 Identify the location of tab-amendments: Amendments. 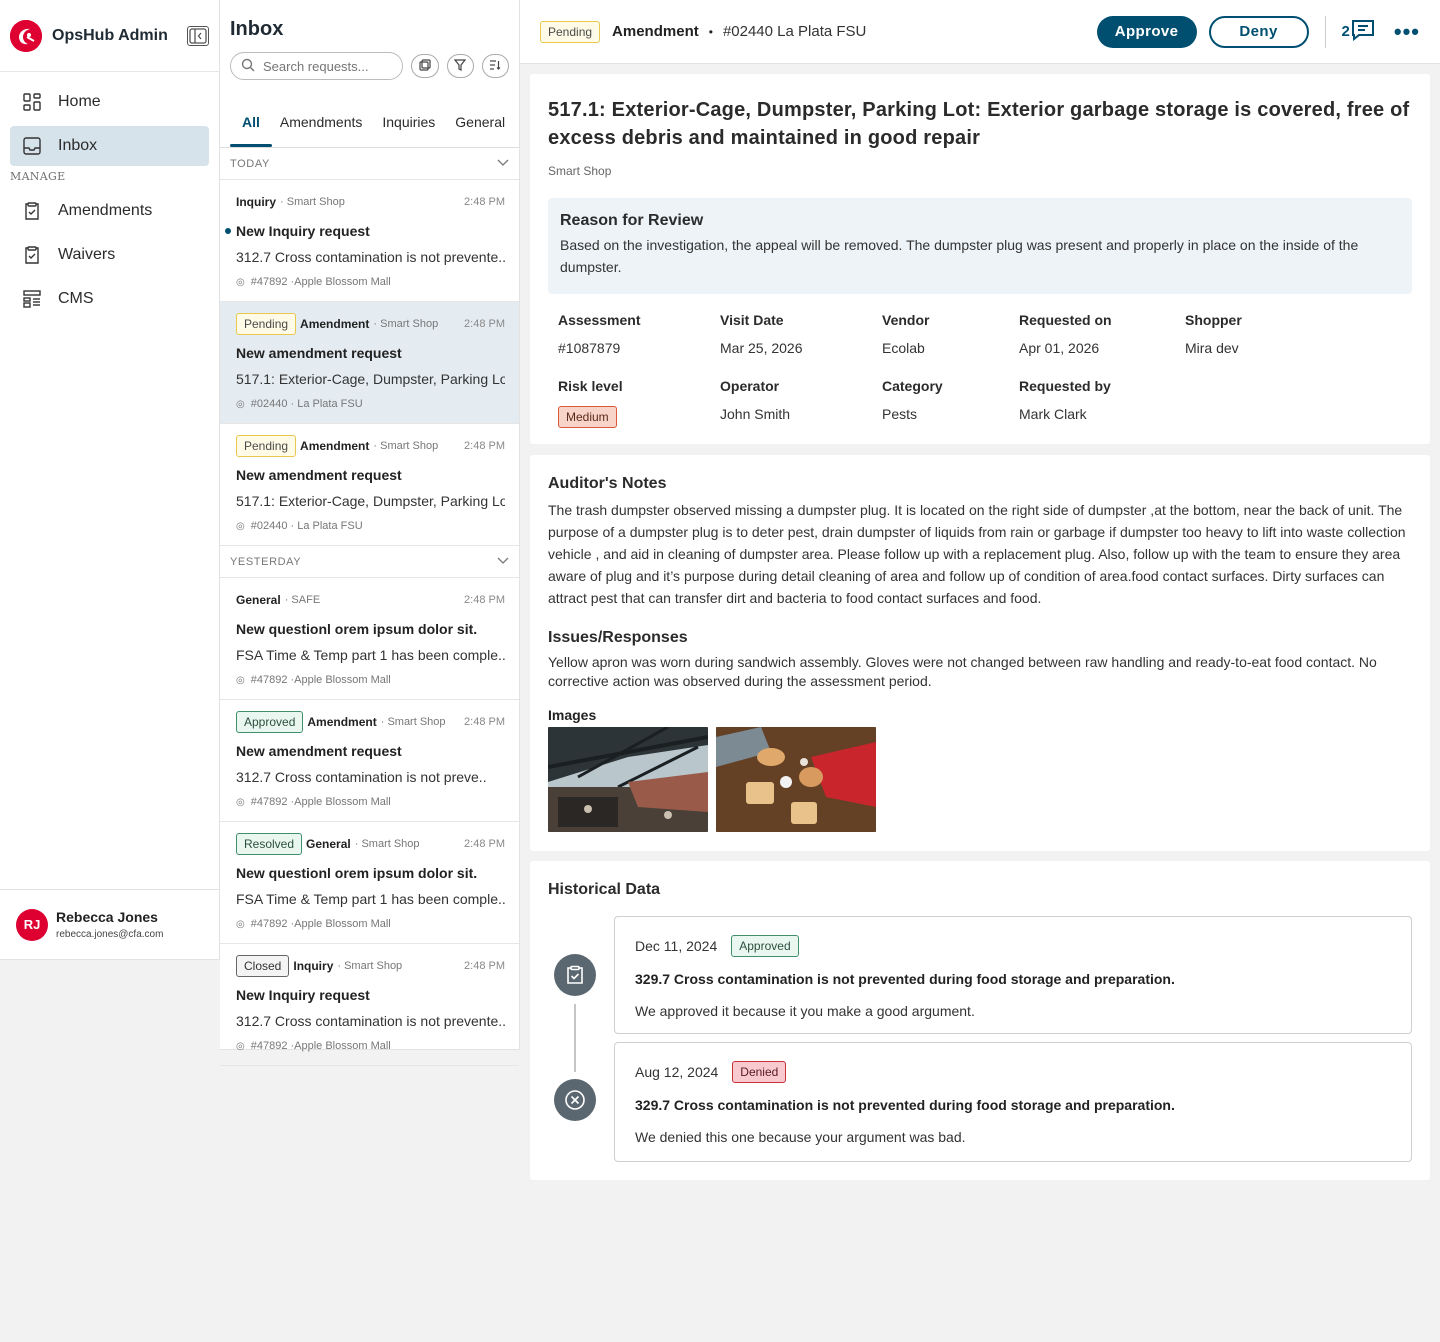
(321, 116).